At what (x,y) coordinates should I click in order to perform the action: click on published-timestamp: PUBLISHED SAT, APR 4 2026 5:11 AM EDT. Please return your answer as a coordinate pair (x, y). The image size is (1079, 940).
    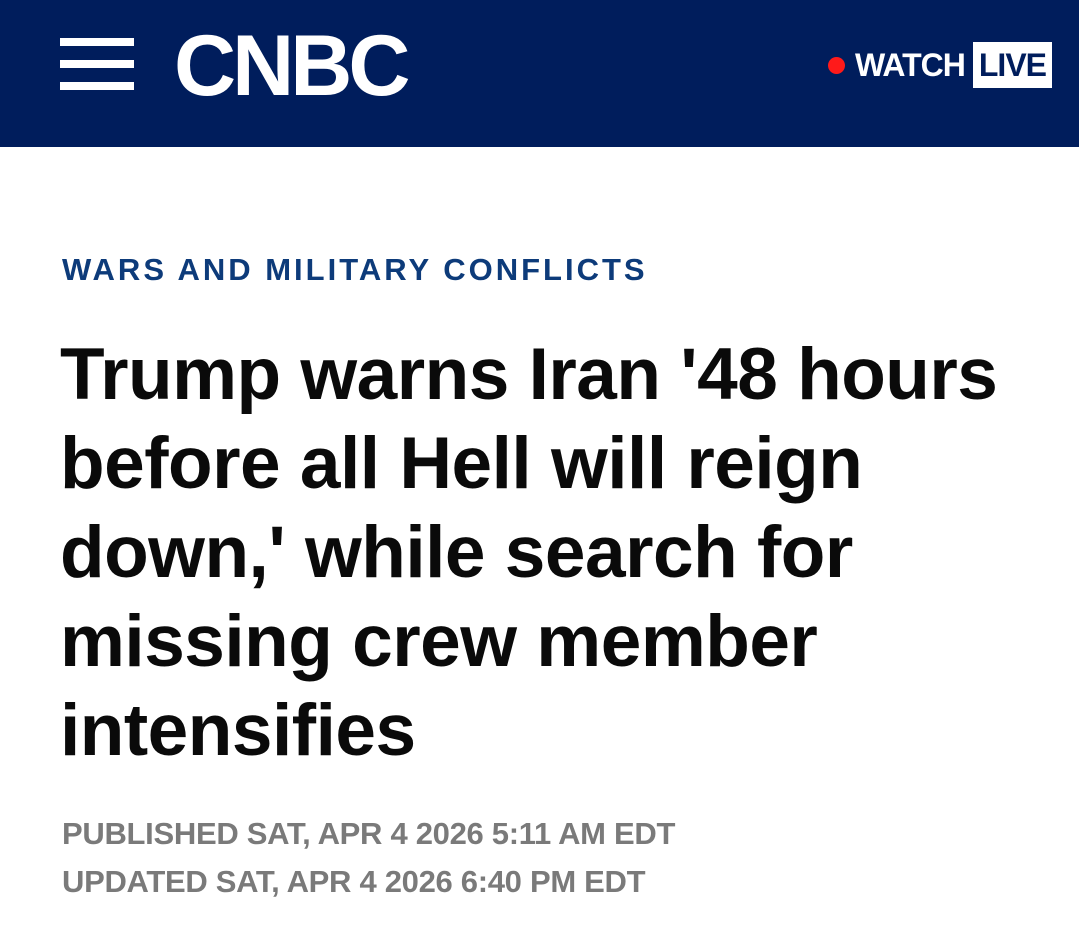
    Looking at the image, I should click on (369, 833).